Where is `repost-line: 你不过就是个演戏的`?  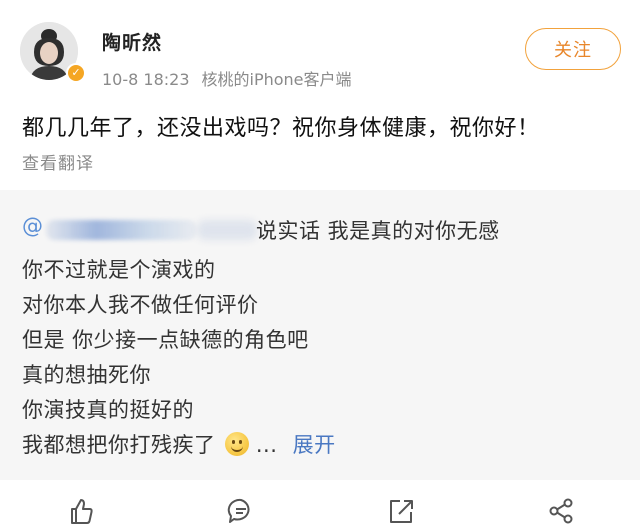 repost-line: 你不过就是个演戏的 is located at coordinates (119, 270).